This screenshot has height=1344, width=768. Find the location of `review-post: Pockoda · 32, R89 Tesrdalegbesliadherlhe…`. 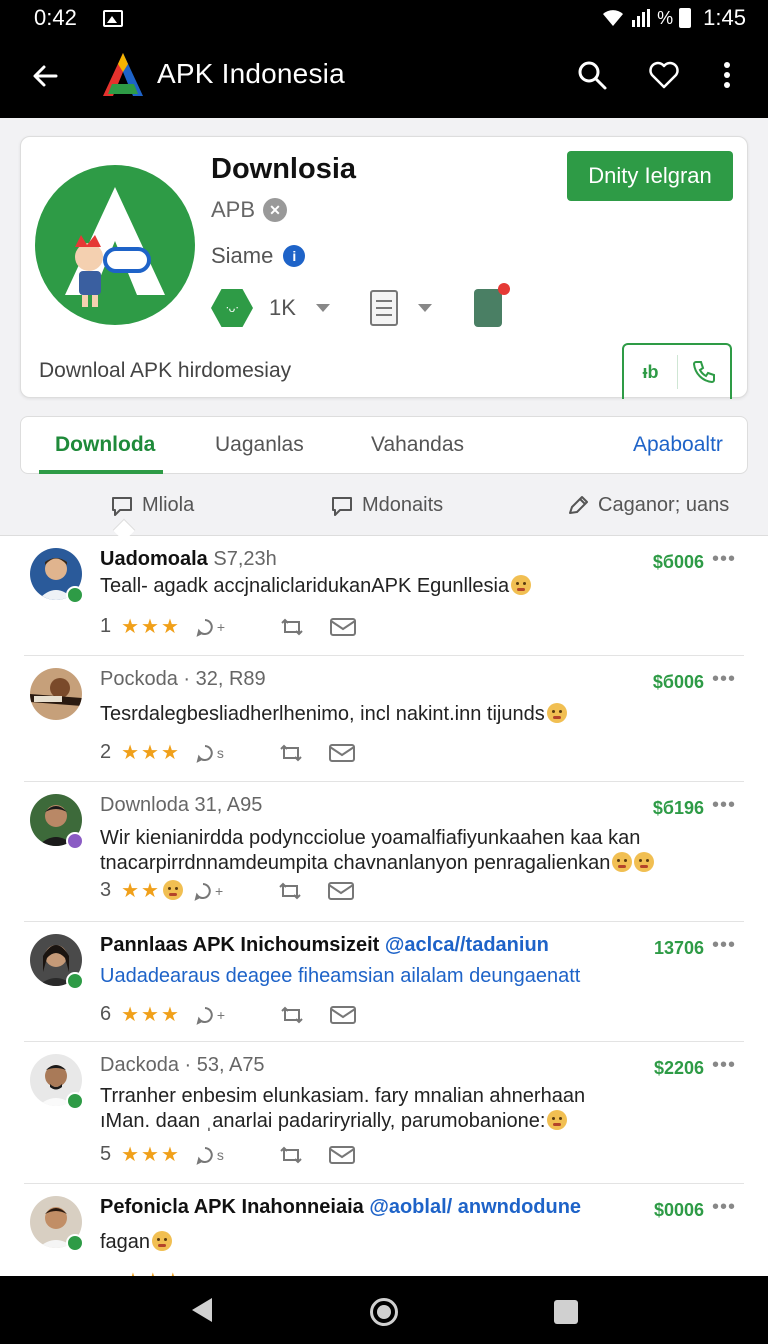

review-post: Pockoda · 32, R89 Tesrdalegbesliadherlhe… is located at coordinates (384, 719).